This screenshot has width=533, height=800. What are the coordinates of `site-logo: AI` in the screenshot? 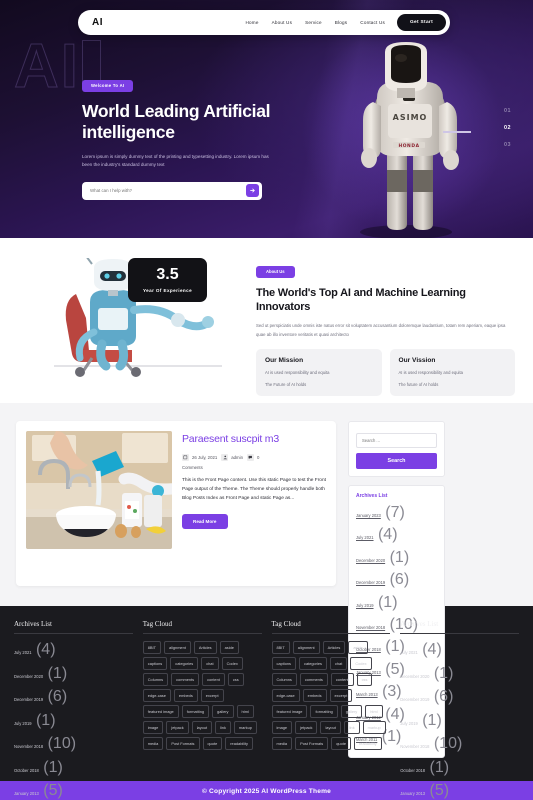 It's located at (97, 22).